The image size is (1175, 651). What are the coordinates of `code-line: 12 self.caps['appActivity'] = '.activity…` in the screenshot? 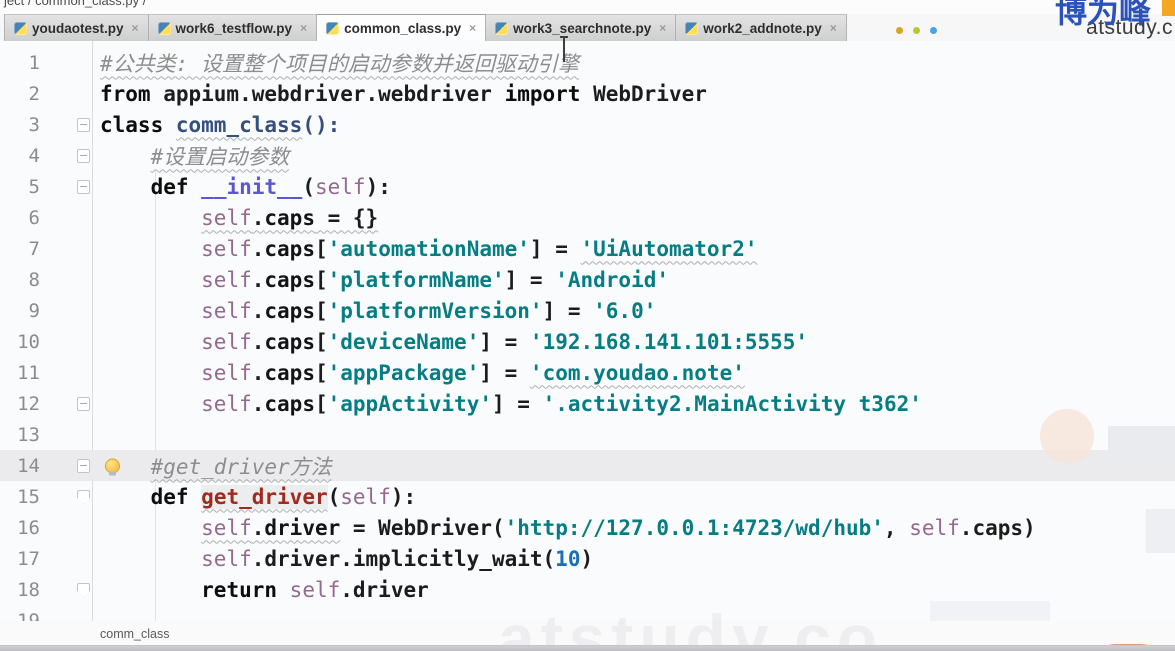 It's located at (587, 403).